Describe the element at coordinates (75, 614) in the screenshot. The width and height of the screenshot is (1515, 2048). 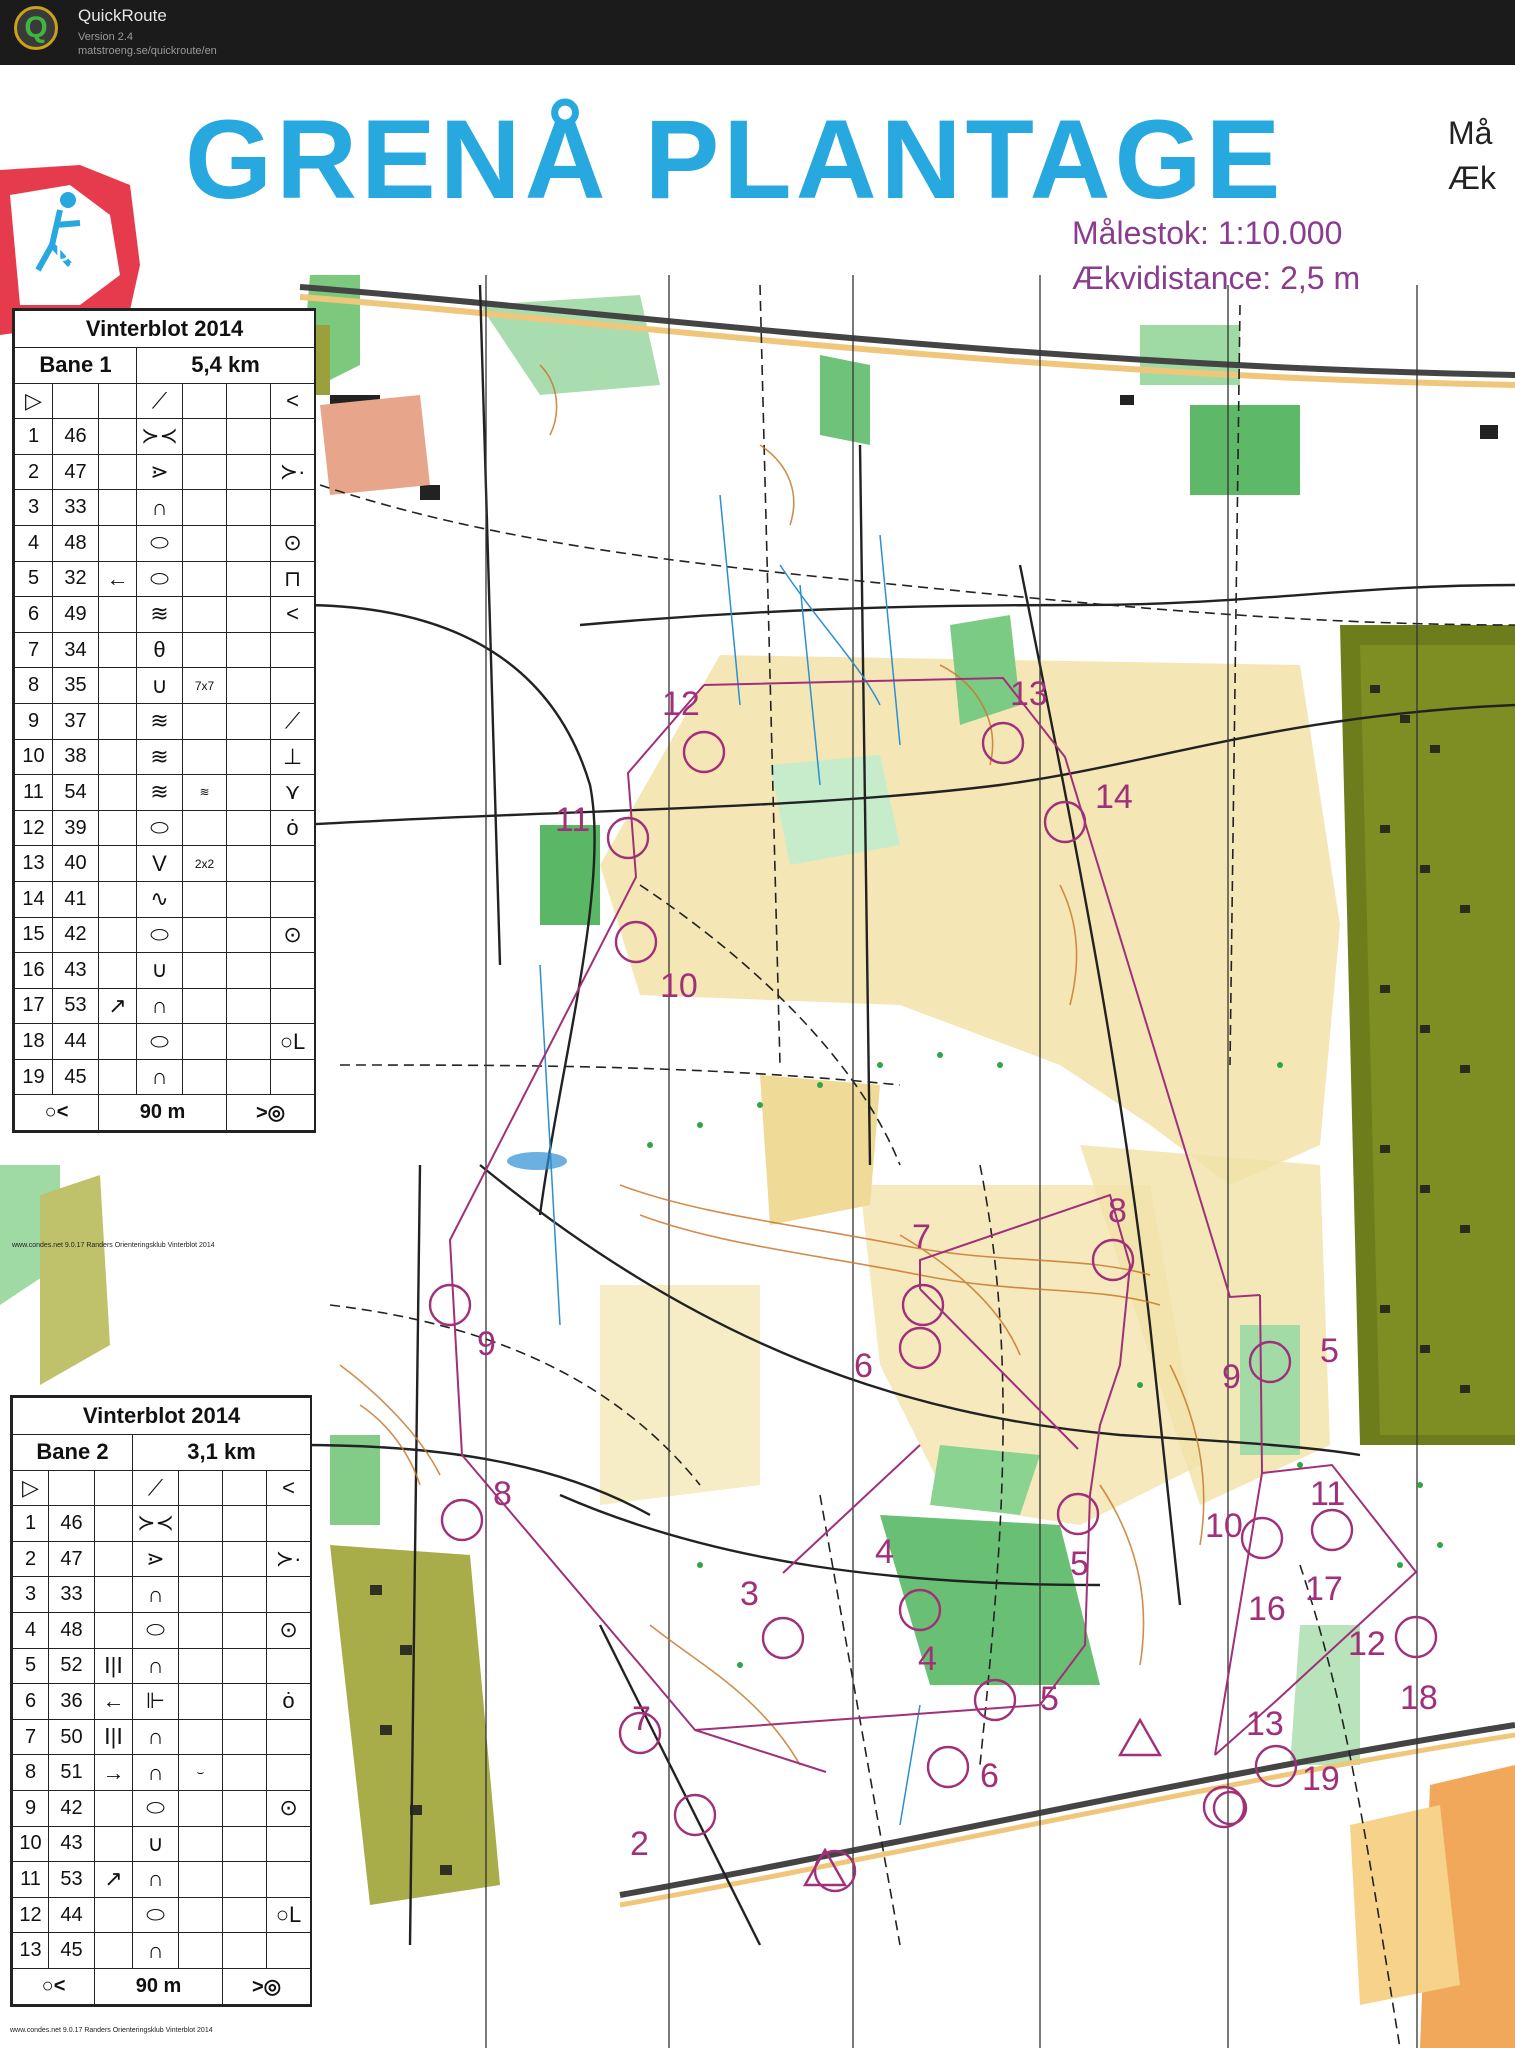
I see `control-code: 49` at that location.